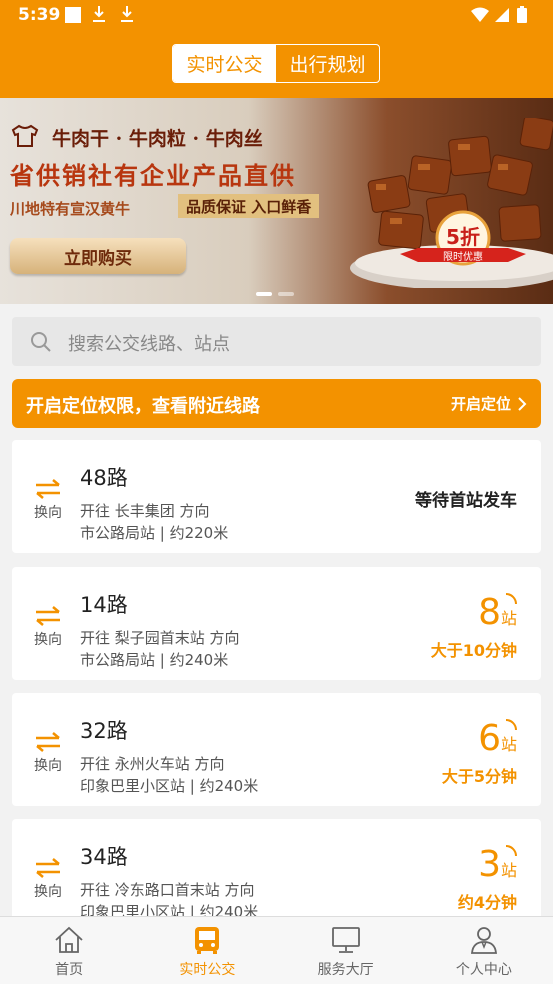 The width and height of the screenshot is (553, 984). What do you see at coordinates (264, 294) in the screenshot?
I see `carousel-dot-active` at bounding box center [264, 294].